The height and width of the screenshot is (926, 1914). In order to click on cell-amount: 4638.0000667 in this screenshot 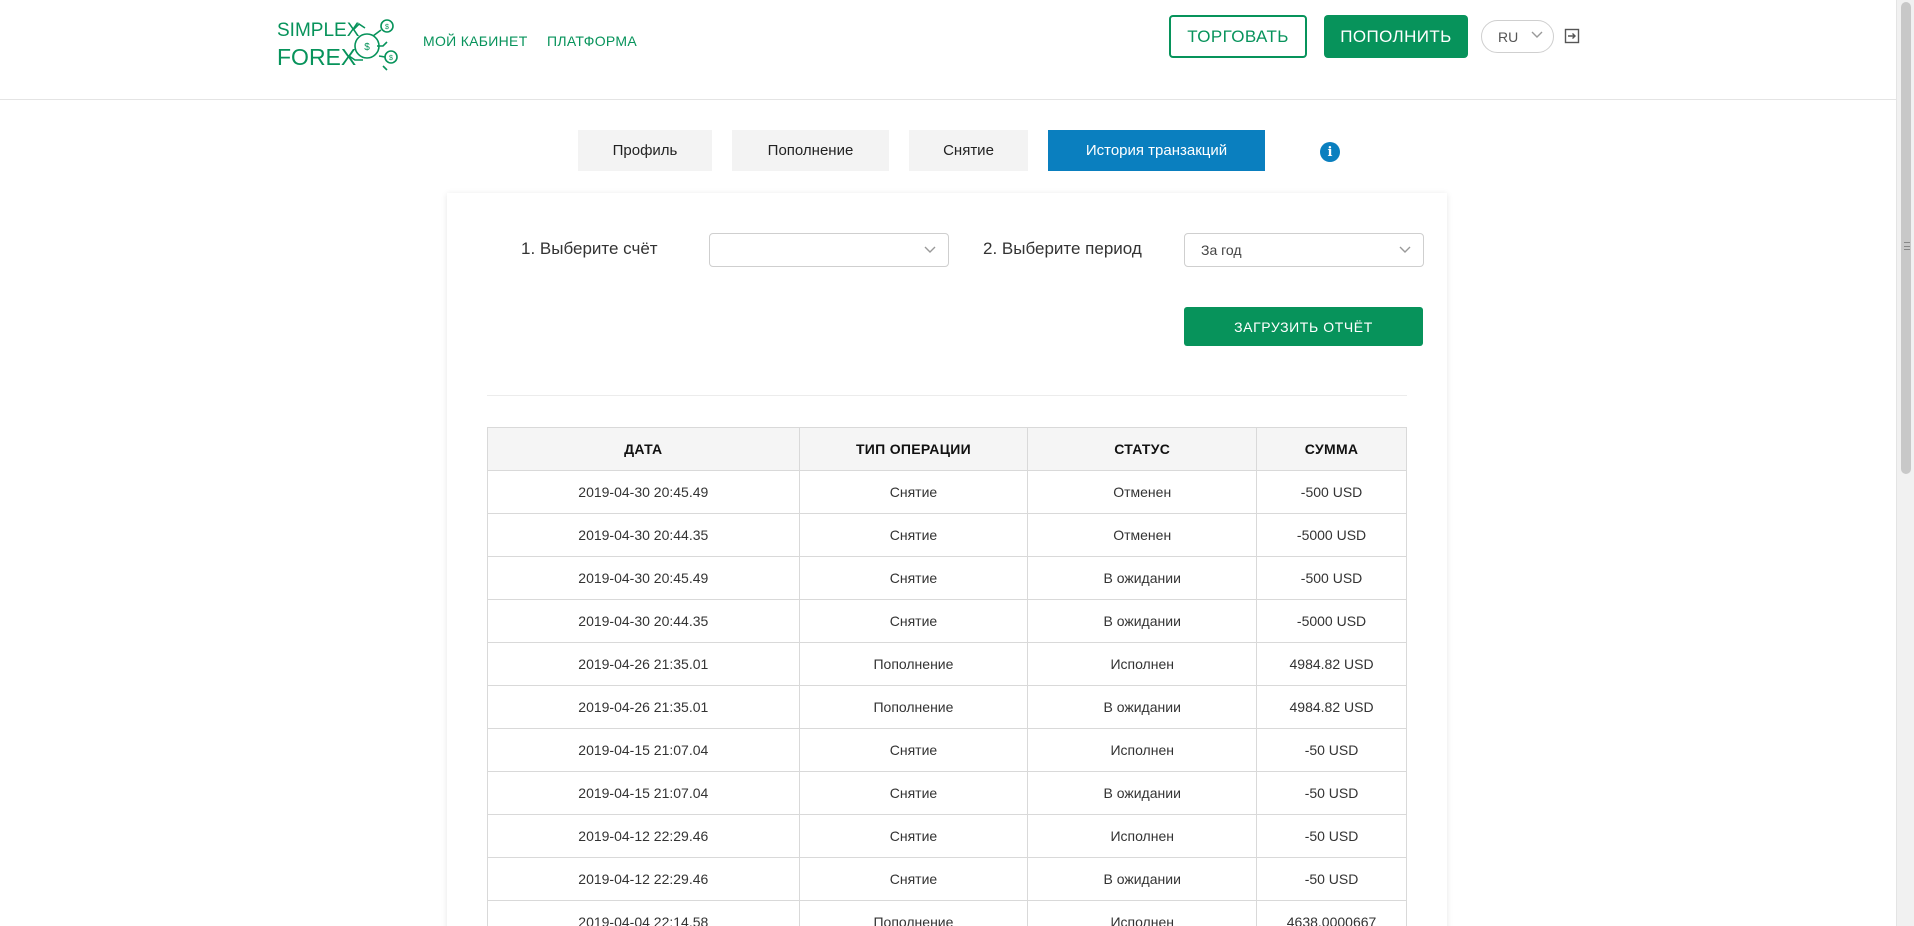, I will do `click(1331, 913)`.